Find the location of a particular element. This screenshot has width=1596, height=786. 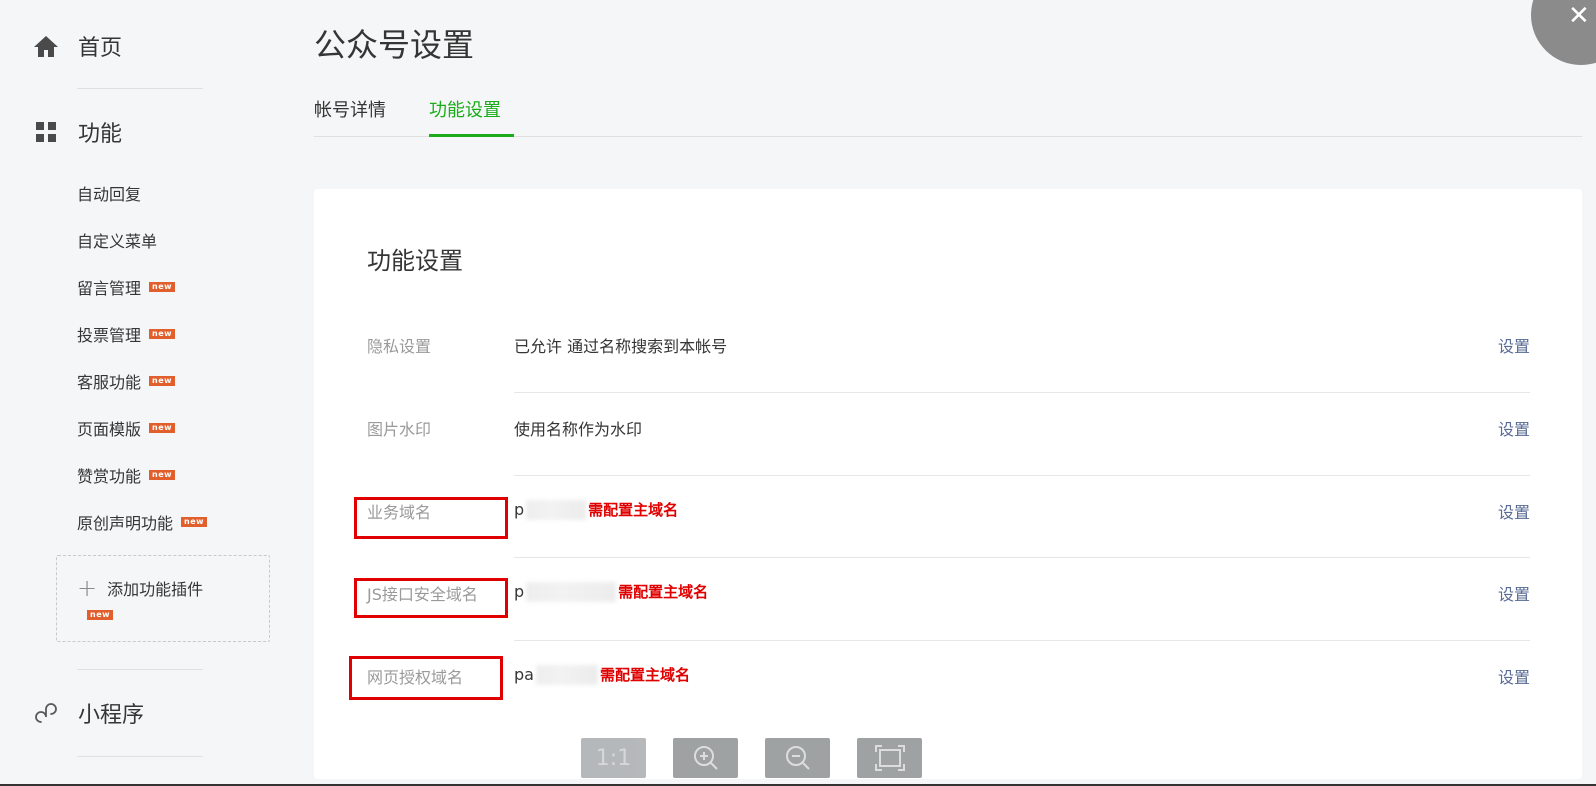

add-plugin-label: 添加功能插件 is located at coordinates (155, 589).